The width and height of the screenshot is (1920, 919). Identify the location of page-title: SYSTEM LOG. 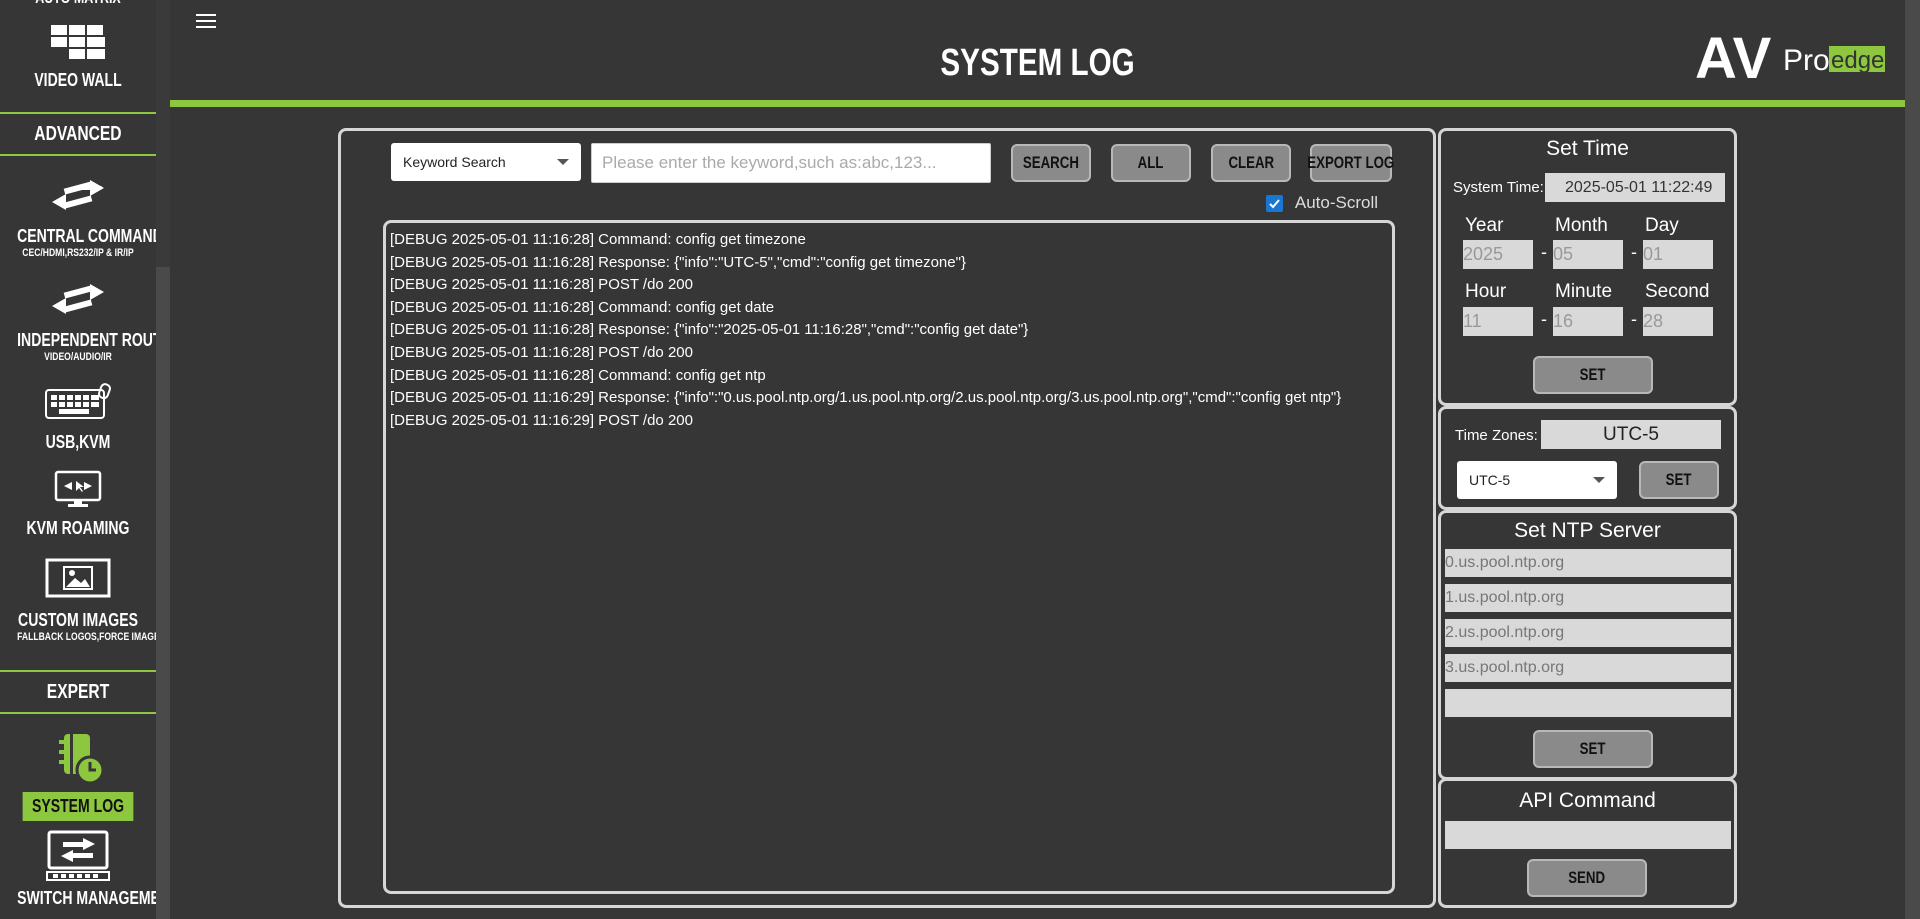
(1037, 63).